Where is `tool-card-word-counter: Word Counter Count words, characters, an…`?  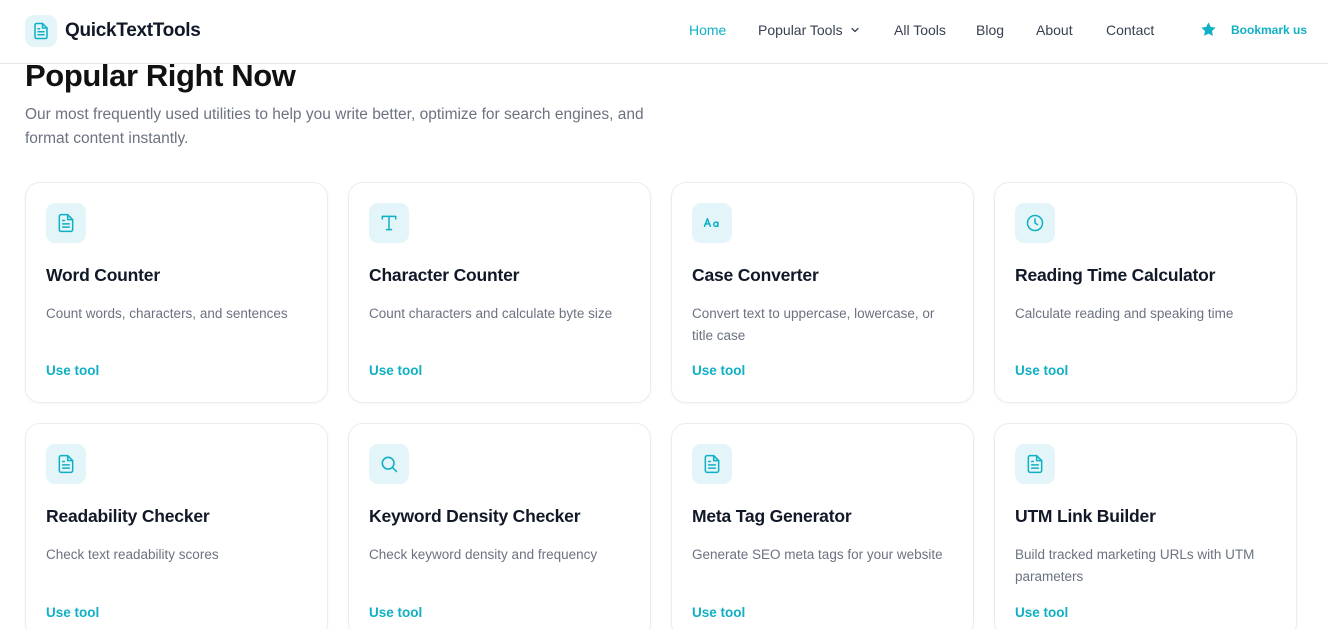
tool-card-word-counter: Word Counter Count words, characters, an… is located at coordinates (176, 292).